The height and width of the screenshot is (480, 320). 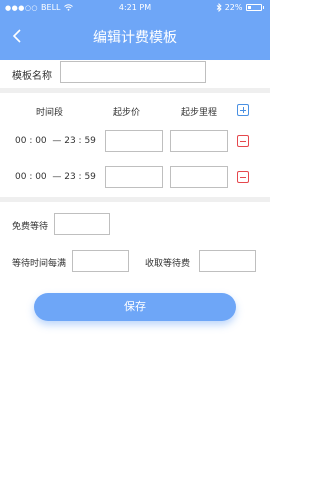 What do you see at coordinates (135, 8) in the screenshot?
I see `status-bar: ●●●○○ BELL 4:21 PM 22%` at bounding box center [135, 8].